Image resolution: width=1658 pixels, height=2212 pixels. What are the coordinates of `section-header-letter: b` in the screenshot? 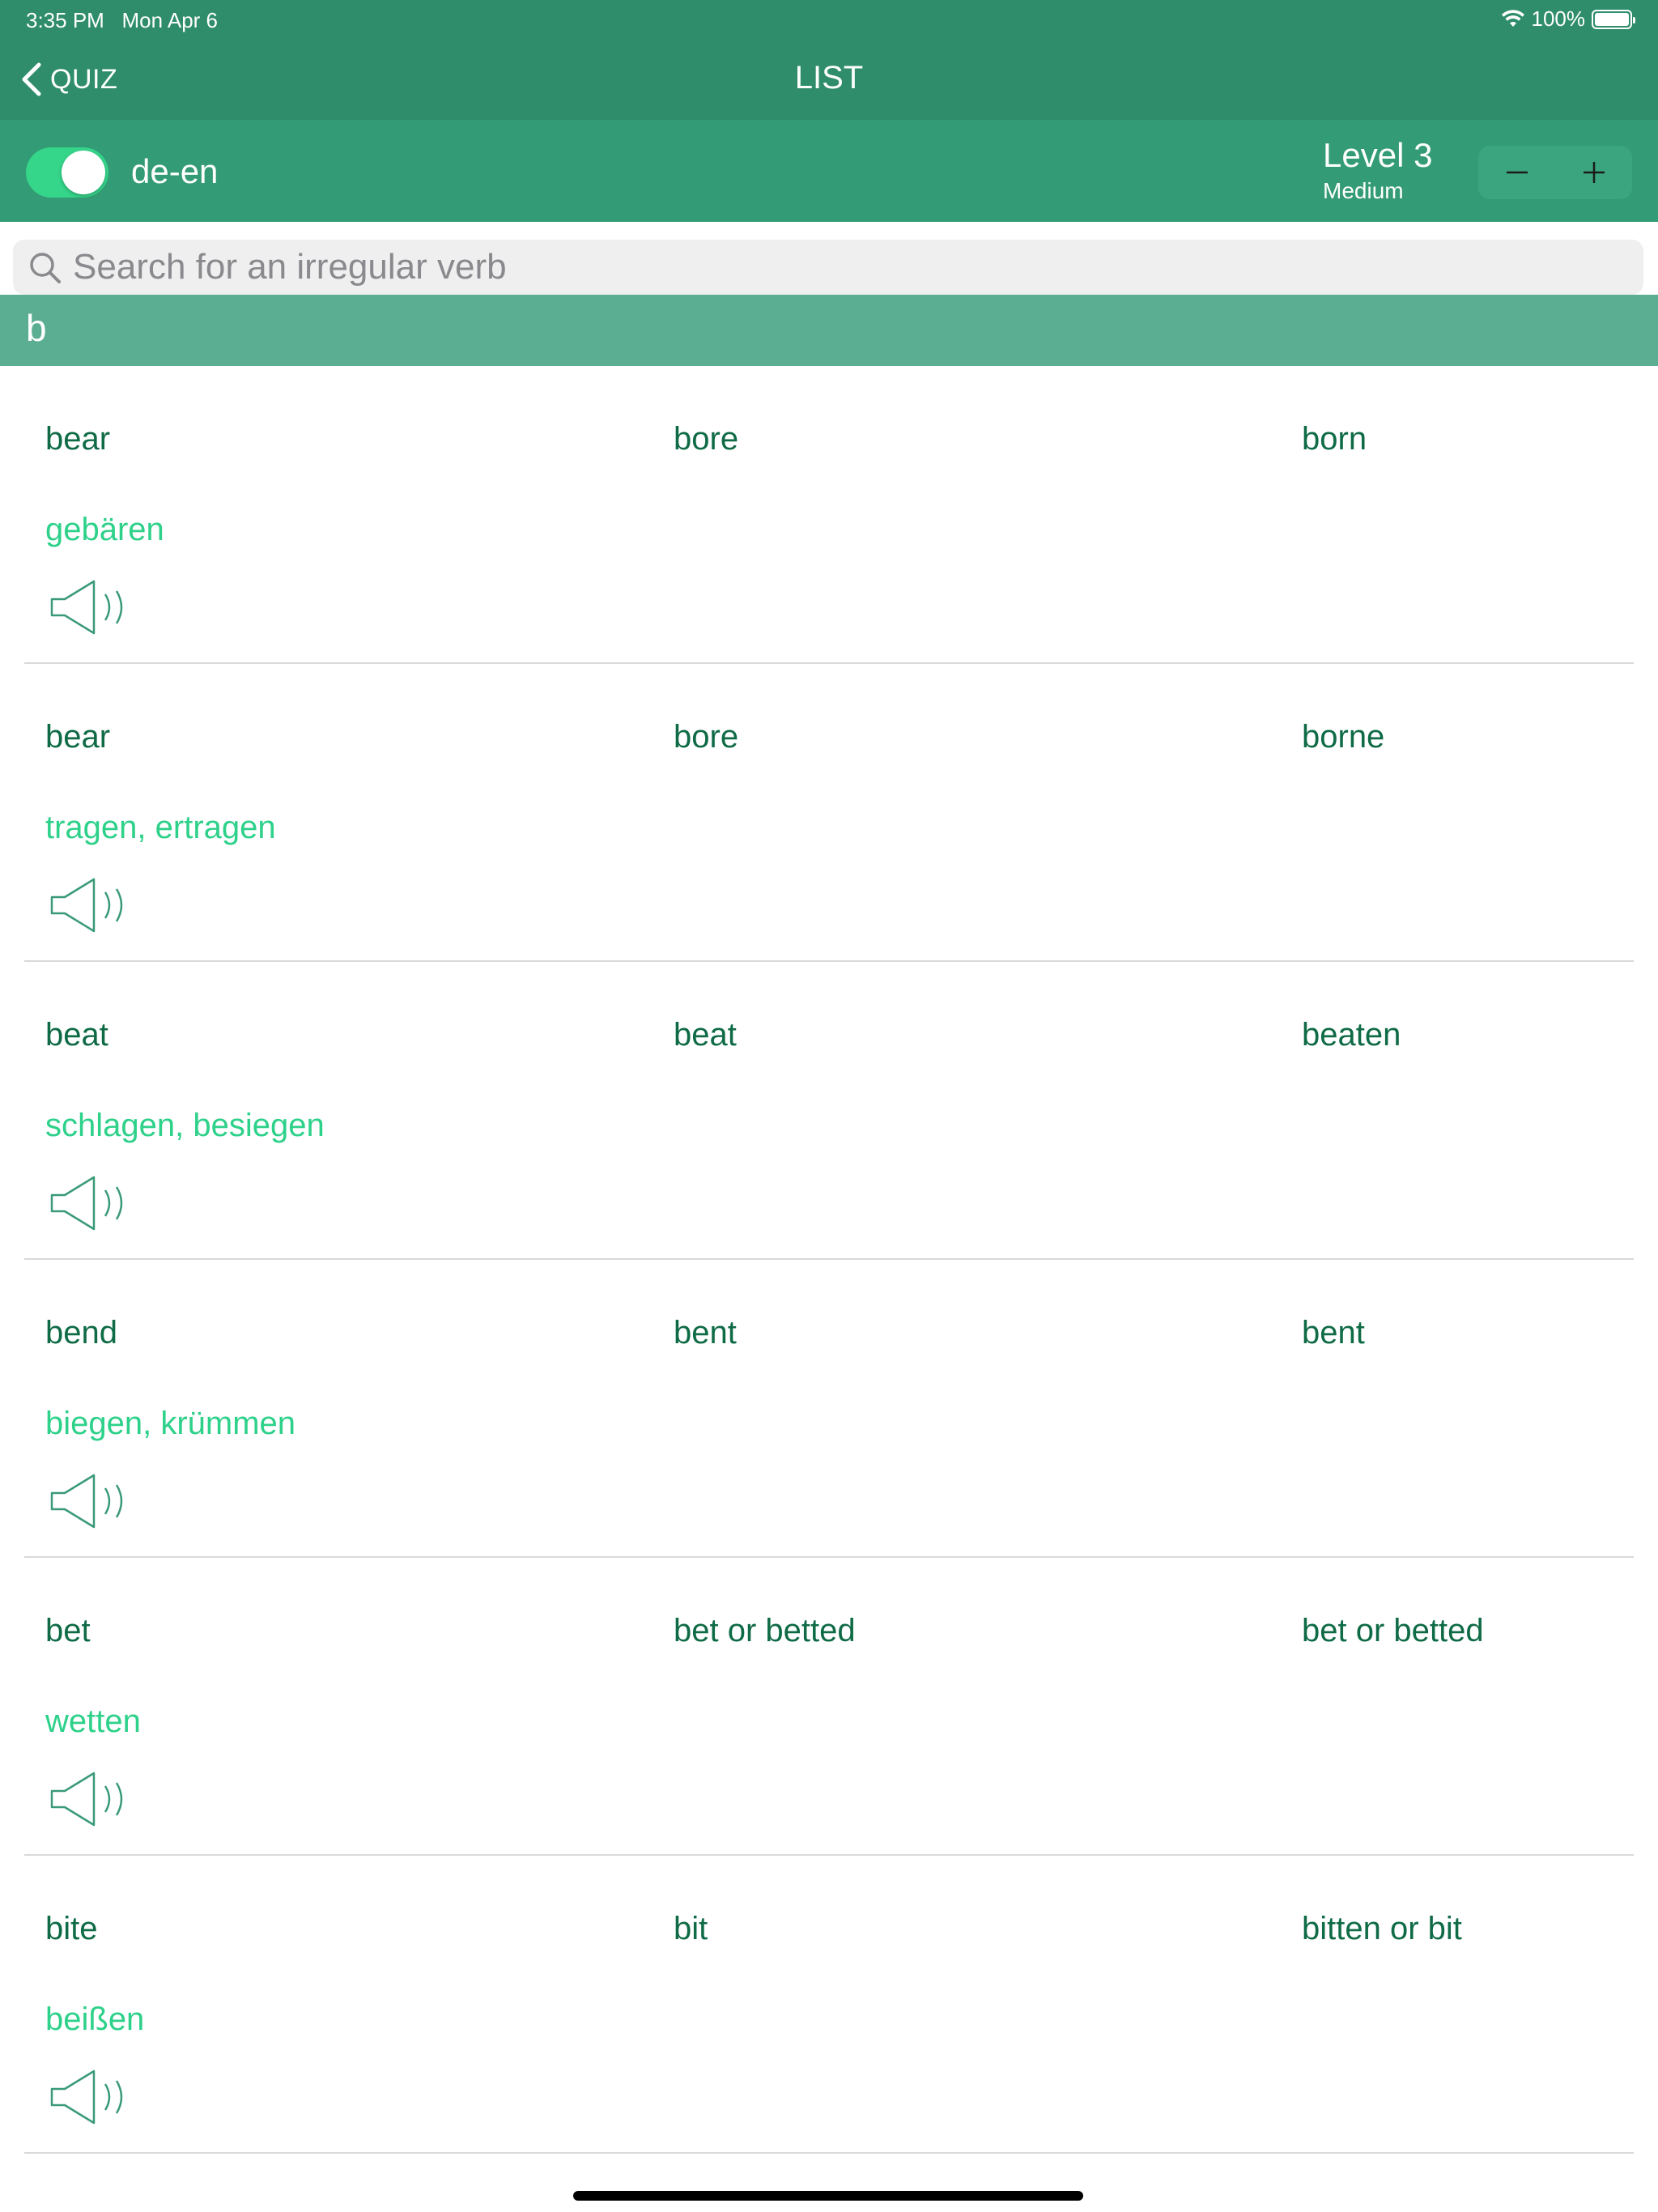 It's located at (36, 328).